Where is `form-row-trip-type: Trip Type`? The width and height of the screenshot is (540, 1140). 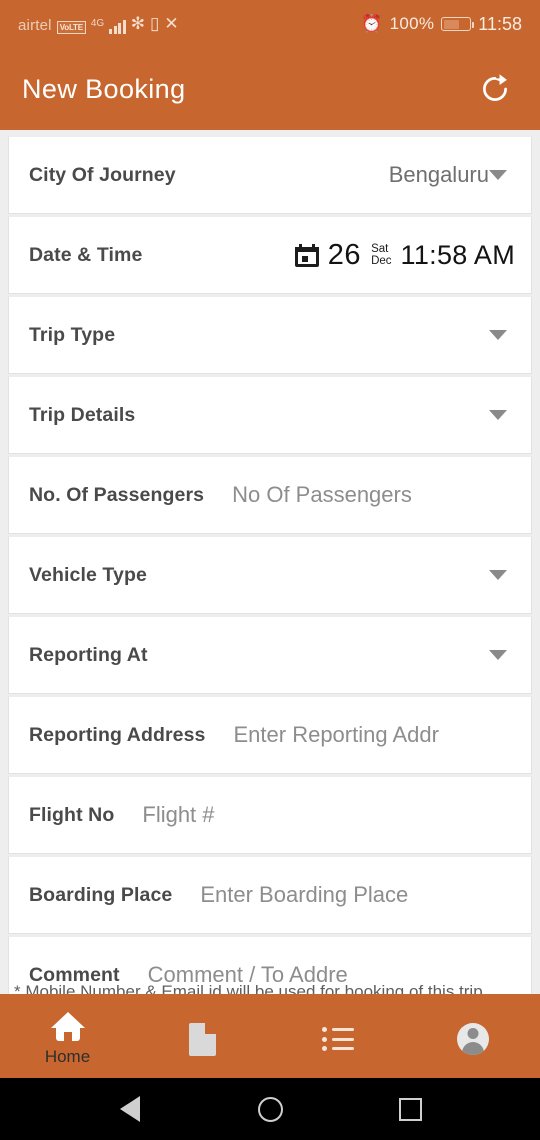 form-row-trip-type: Trip Type is located at coordinates (270, 335).